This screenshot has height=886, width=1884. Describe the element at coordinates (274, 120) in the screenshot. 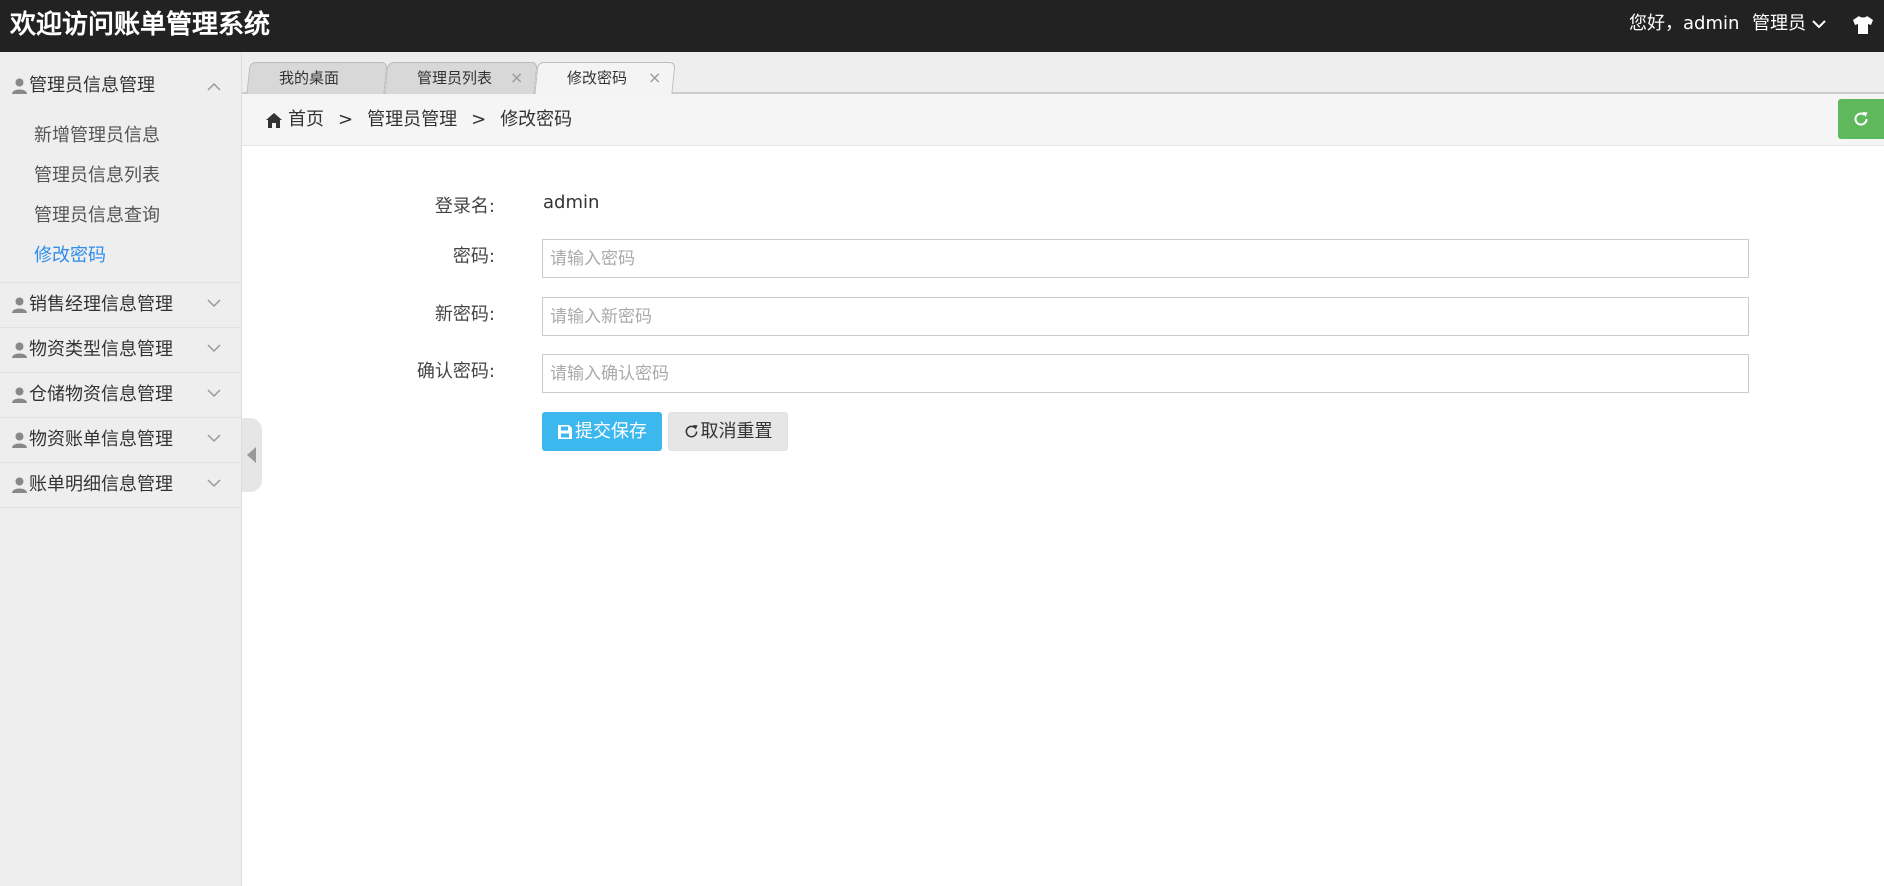

I see `home-icon` at that location.